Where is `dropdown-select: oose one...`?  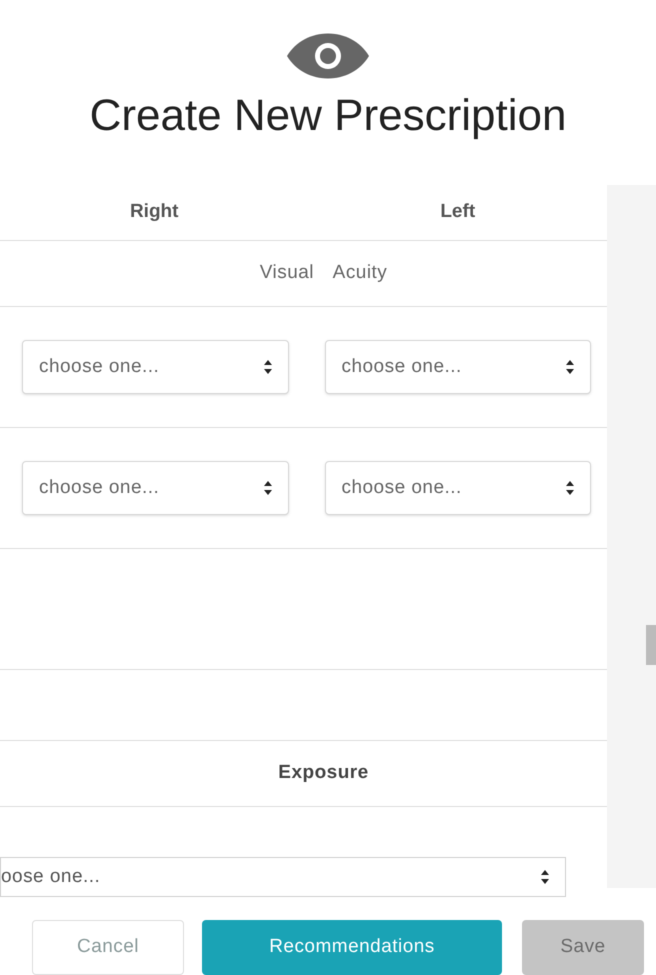 dropdown-select: oose one... is located at coordinates (283, 877).